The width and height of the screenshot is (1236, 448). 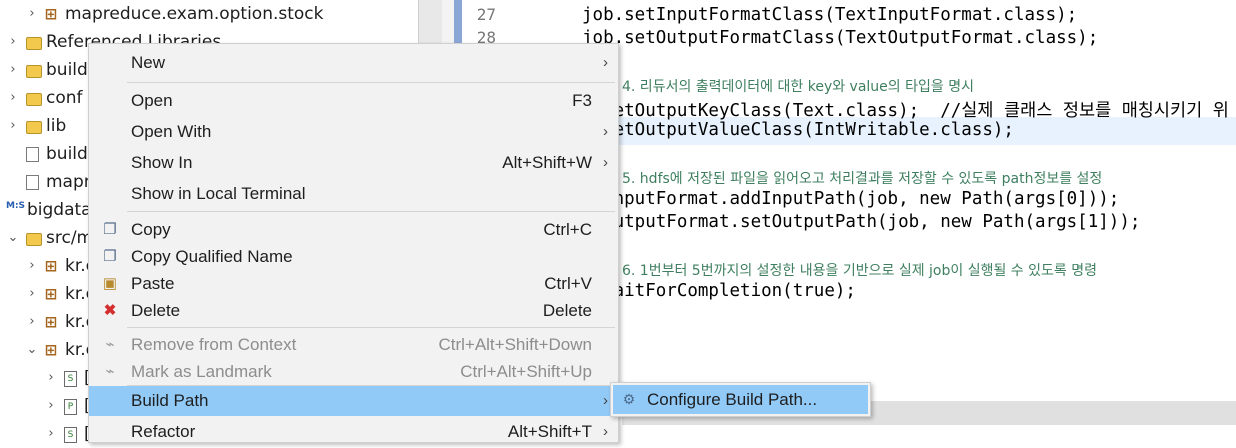 What do you see at coordinates (353, 257) in the screenshot?
I see `menu-item-copy-qualified-name: ❐ Copy Qualified Name` at bounding box center [353, 257].